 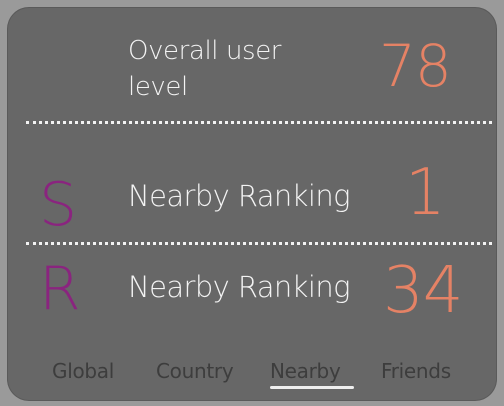 I want to click on overall-level-value: 78, so click(x=415, y=66).